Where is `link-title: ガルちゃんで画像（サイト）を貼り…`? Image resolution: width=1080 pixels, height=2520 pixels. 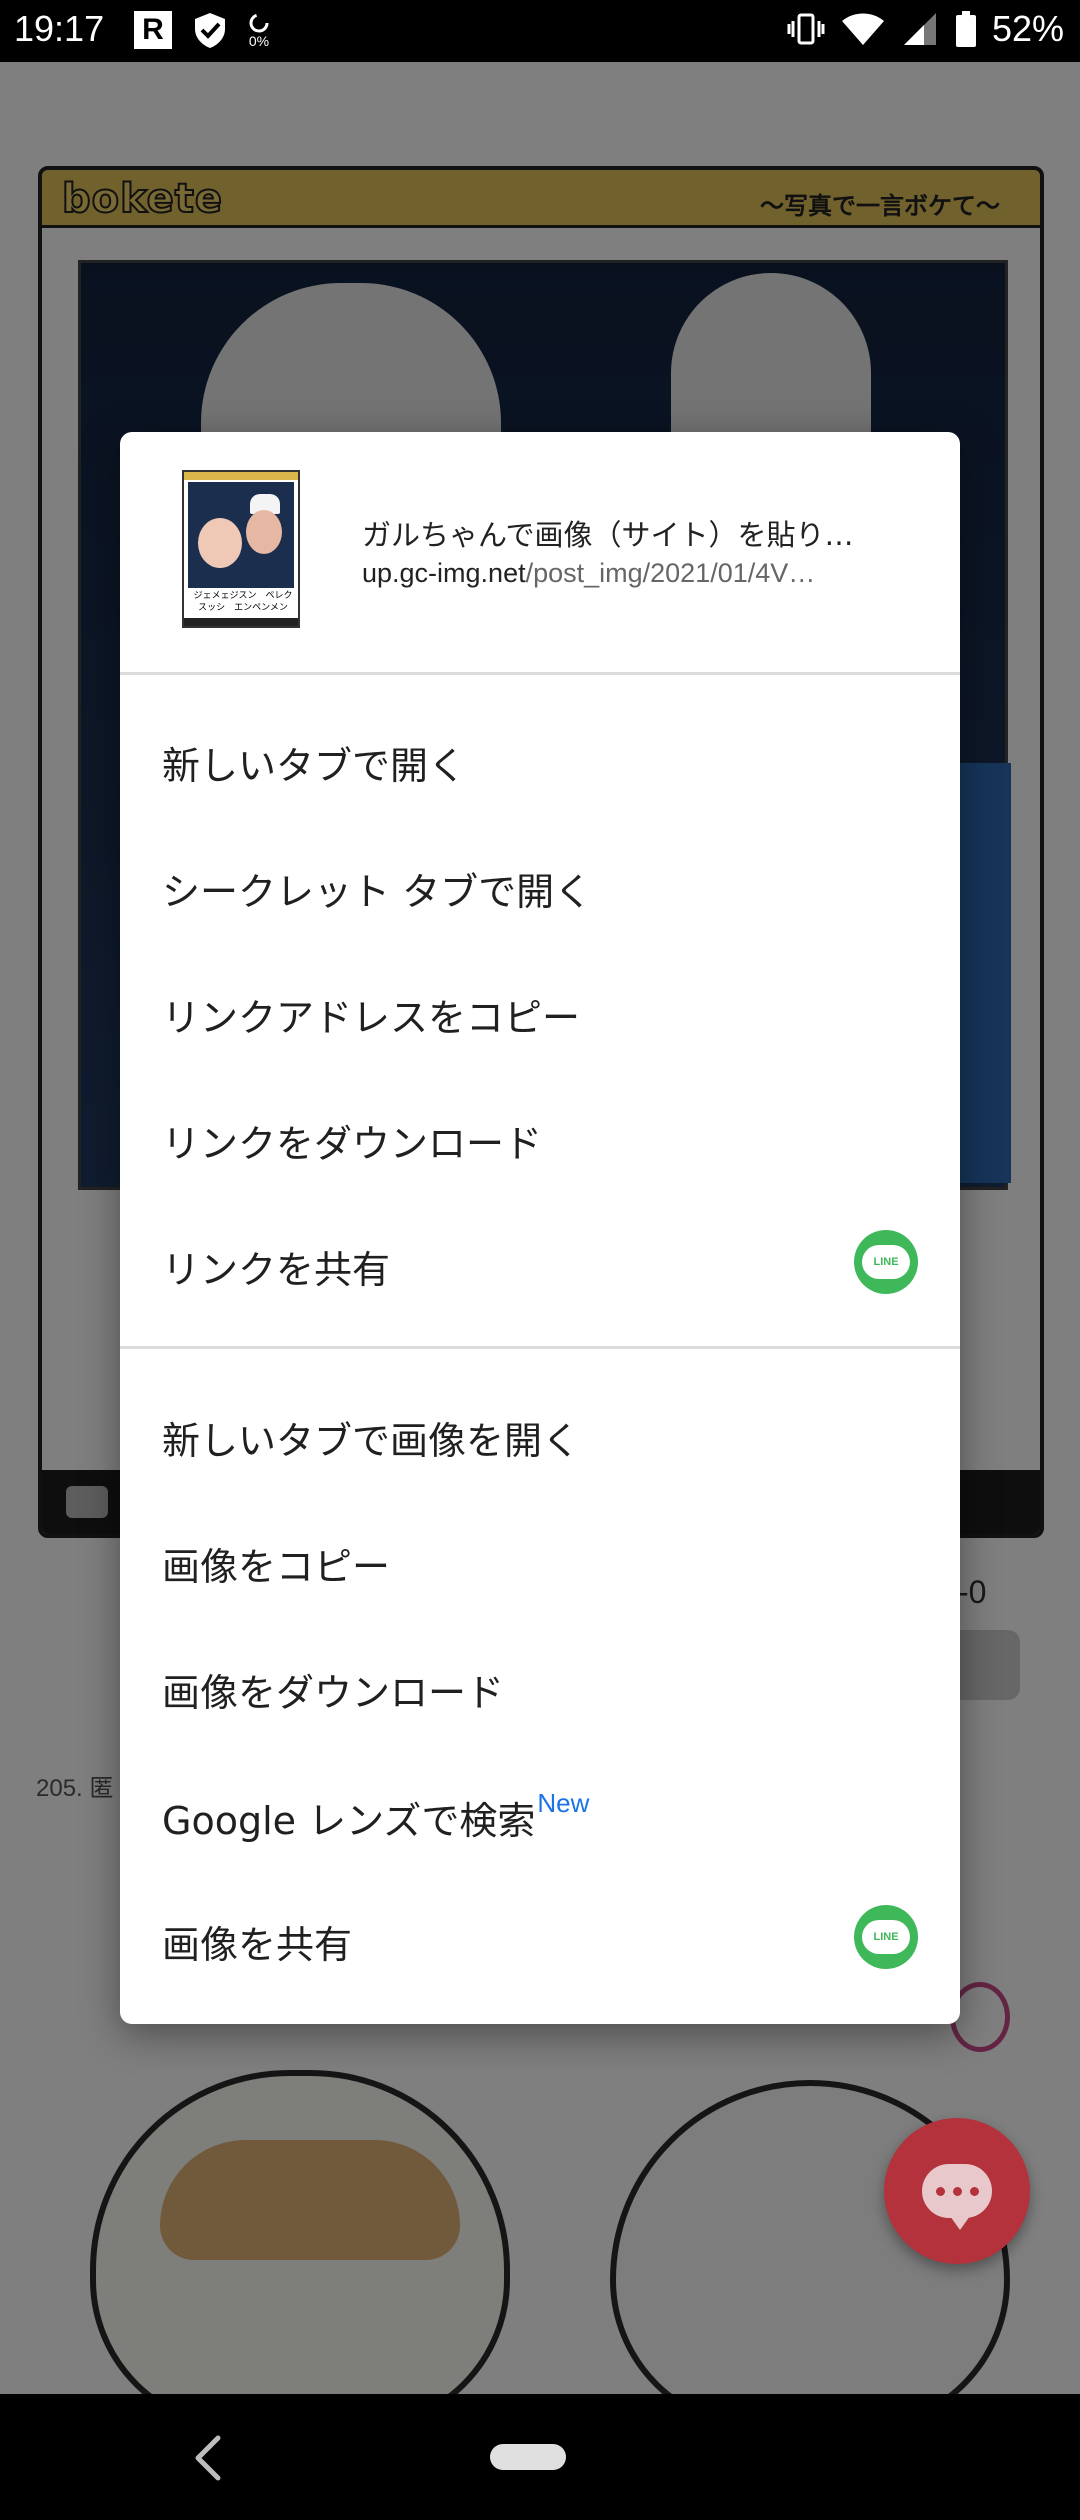 link-title: ガルちゃんで画像（サイト）を貼り… is located at coordinates (608, 535).